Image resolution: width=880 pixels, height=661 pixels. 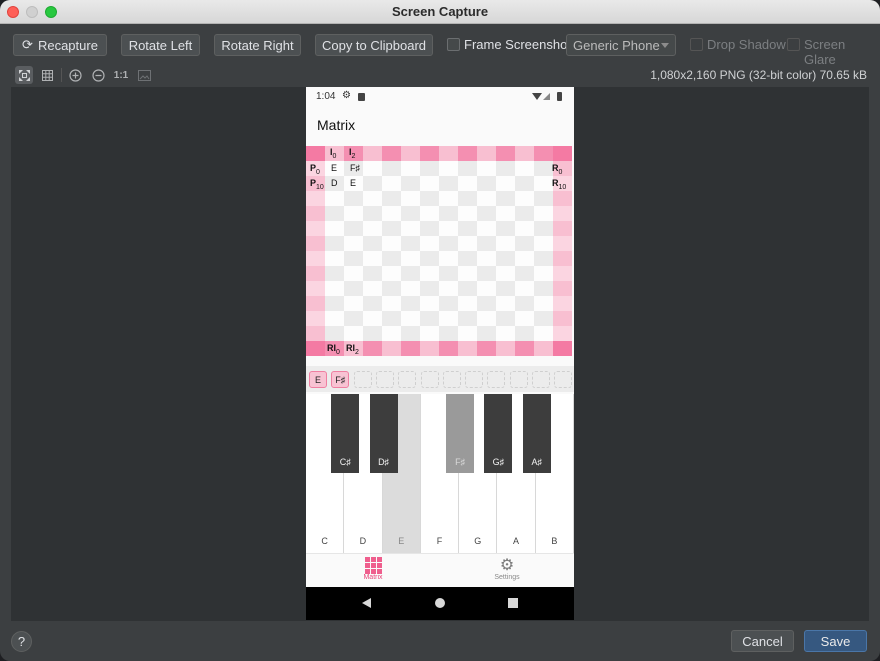 I want to click on black-key-label: A♯, so click(x=536, y=462).